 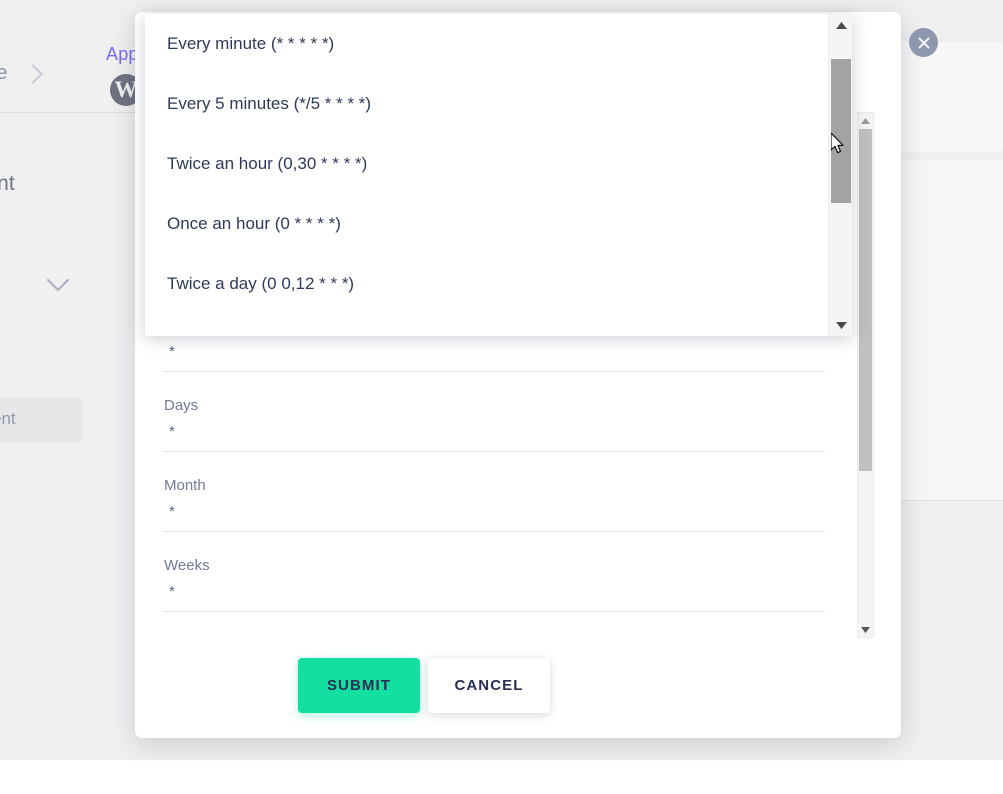 I want to click on month-label: Month, so click(x=185, y=485).